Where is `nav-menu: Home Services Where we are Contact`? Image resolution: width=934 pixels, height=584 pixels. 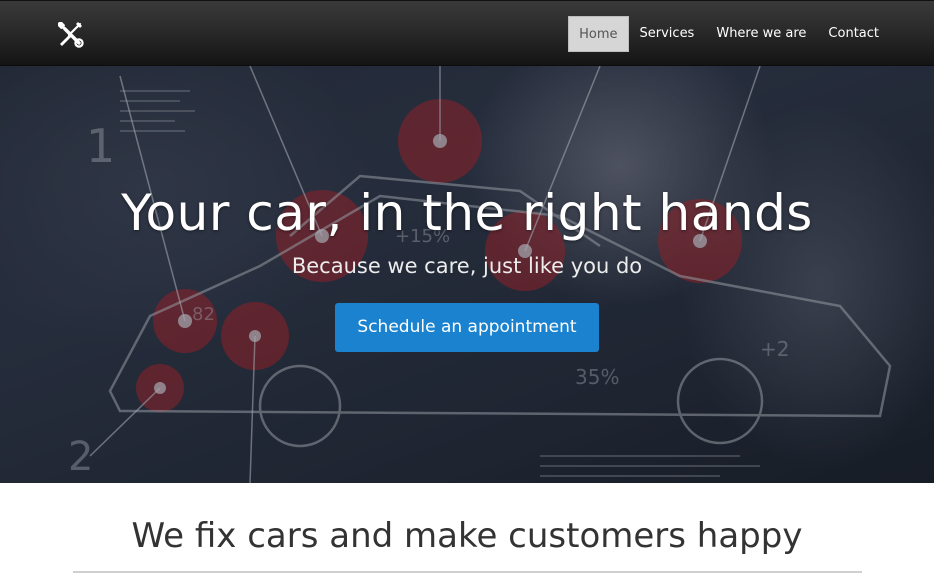
nav-menu: Home Services Where we are Contact is located at coordinates (729, 34).